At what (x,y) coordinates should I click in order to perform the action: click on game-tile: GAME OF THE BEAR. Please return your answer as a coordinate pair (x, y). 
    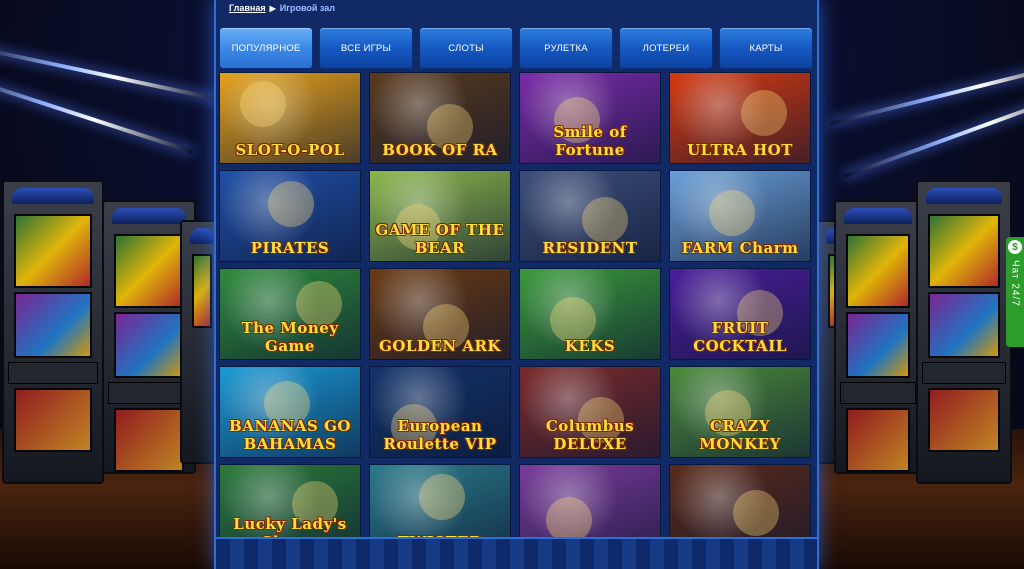
    Looking at the image, I should click on (440, 216).